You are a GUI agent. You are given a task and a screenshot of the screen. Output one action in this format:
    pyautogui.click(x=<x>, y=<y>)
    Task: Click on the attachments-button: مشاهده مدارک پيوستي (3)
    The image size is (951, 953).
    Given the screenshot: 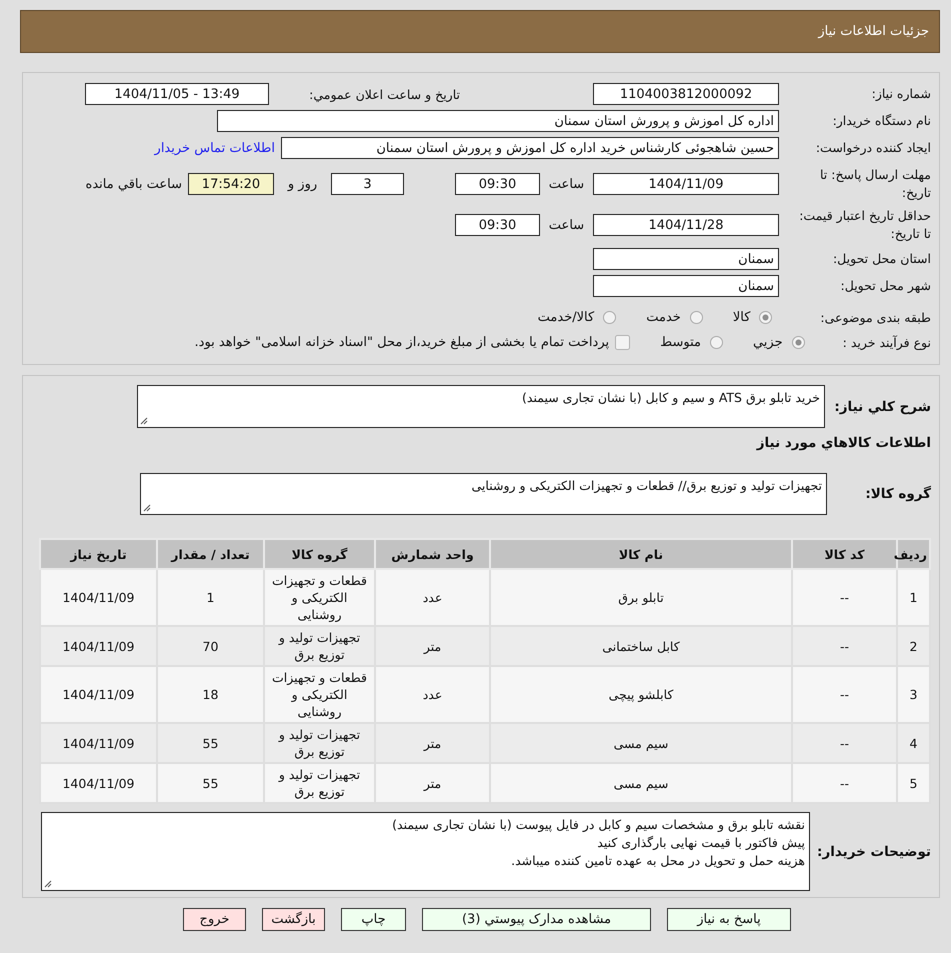 What is the action you would take?
    pyautogui.click(x=536, y=919)
    